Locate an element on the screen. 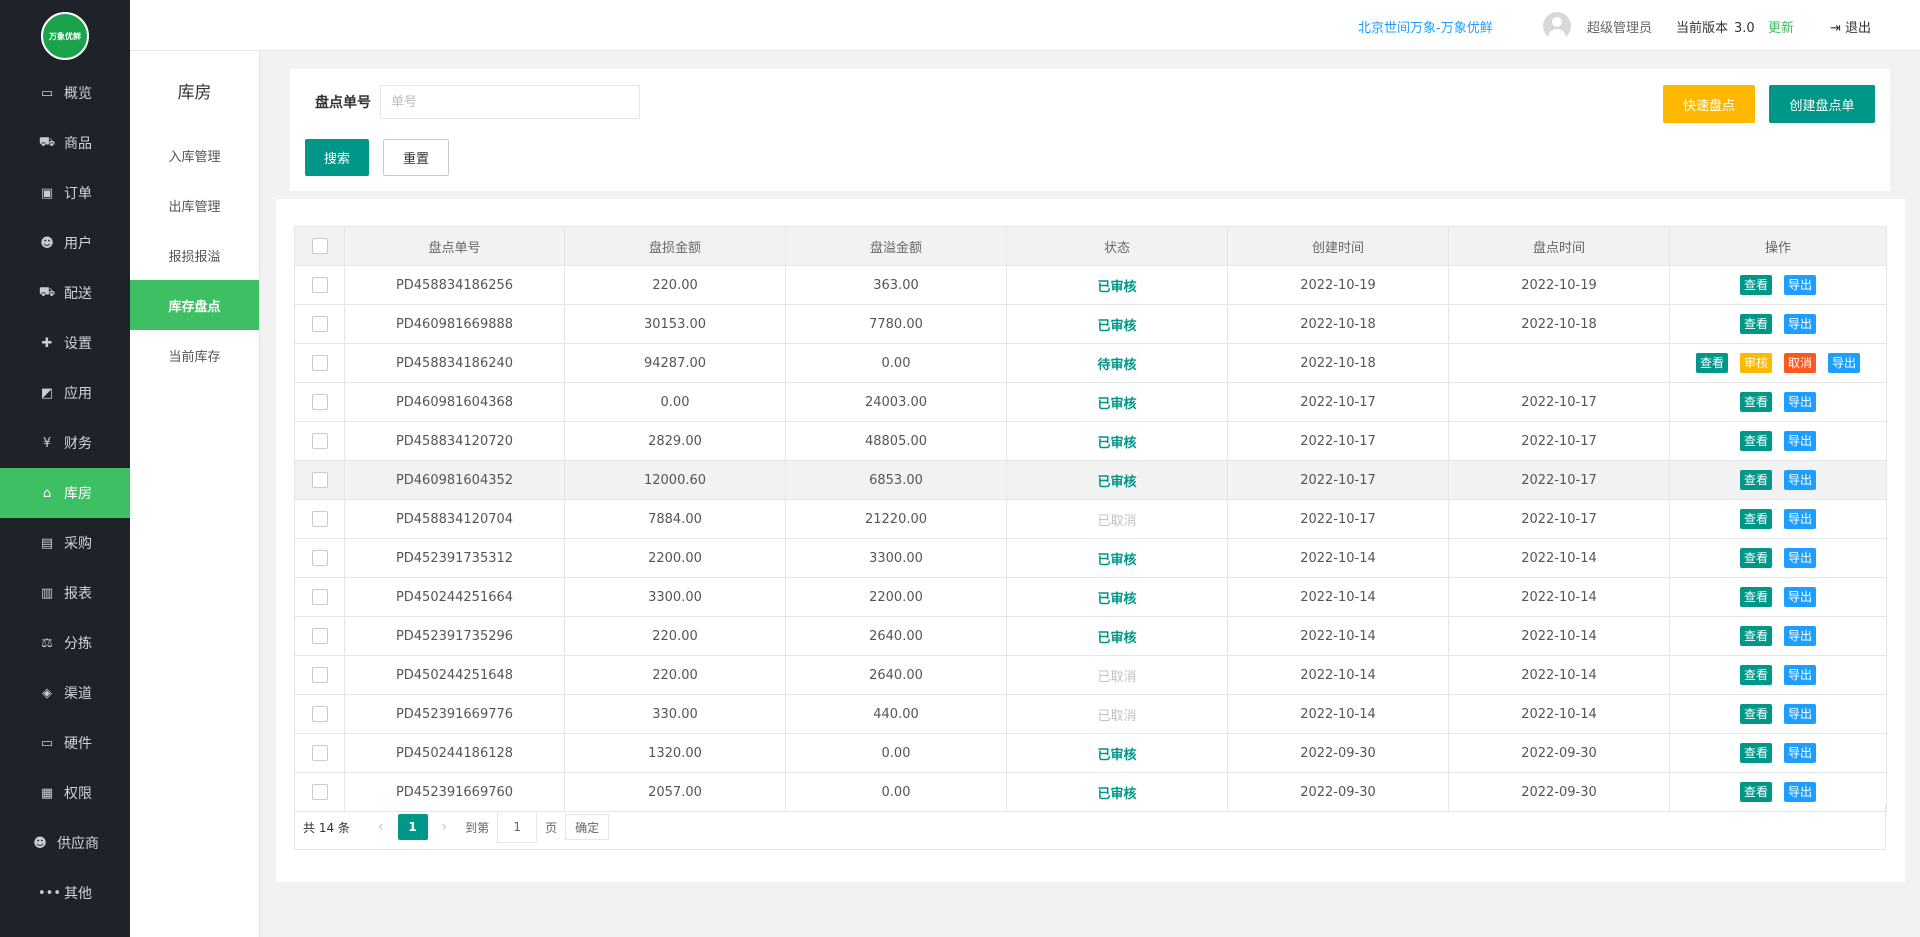 This screenshot has width=1920, height=937. reset-button: 重置 is located at coordinates (416, 157).